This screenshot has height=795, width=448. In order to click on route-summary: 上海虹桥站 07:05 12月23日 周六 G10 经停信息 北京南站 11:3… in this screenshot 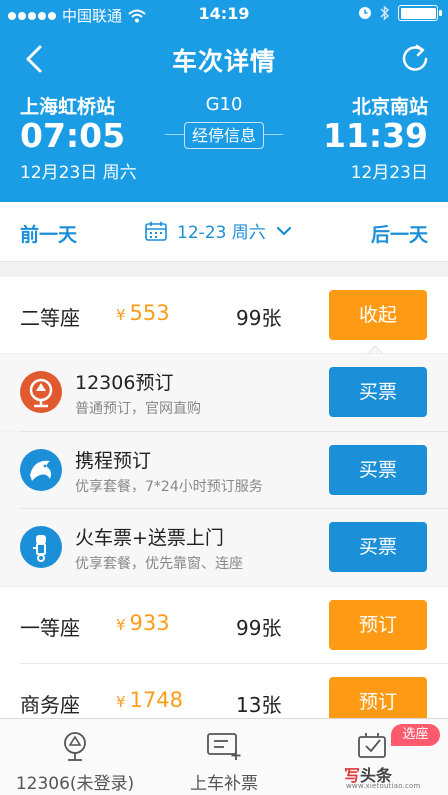, I will do `click(224, 138)`.